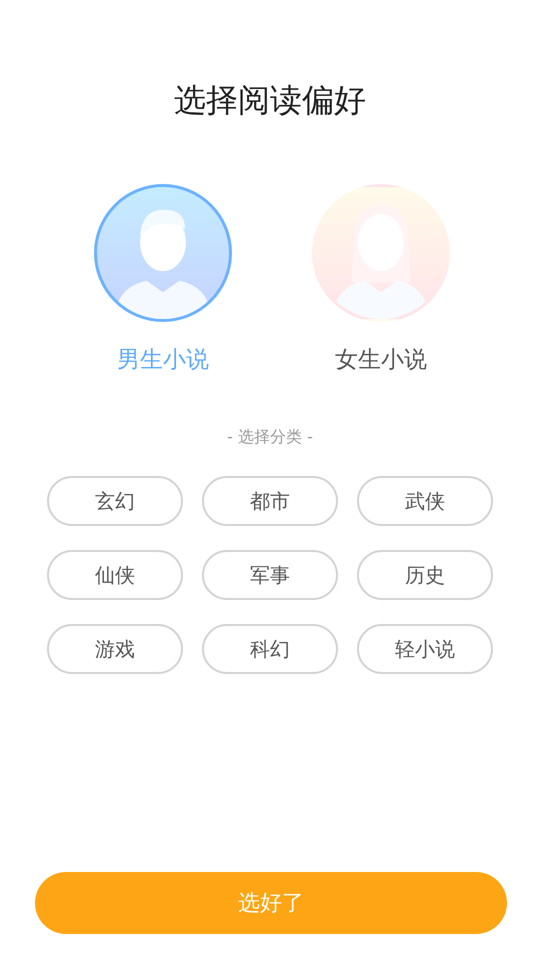 The height and width of the screenshot is (960, 540). Describe the element at coordinates (270, 575) in the screenshot. I see `category-tag: 军事` at that location.